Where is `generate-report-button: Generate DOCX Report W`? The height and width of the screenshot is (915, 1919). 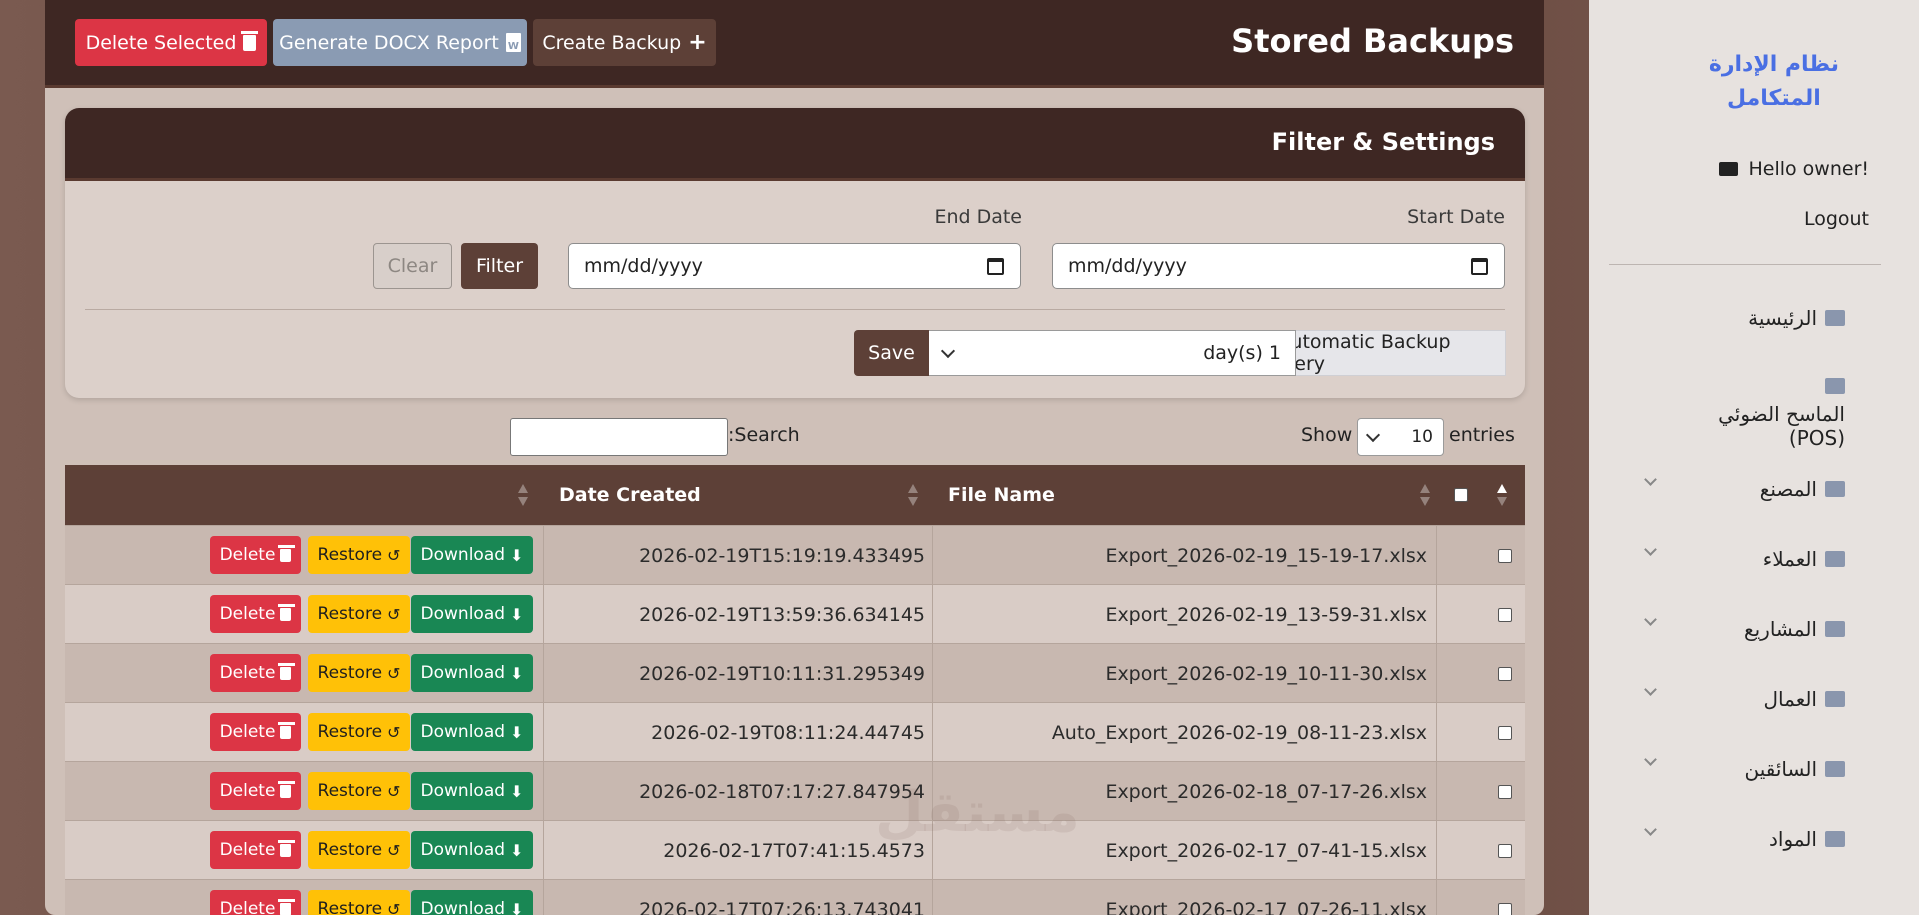
generate-report-button: Generate DOCX Report W is located at coordinates (400, 42).